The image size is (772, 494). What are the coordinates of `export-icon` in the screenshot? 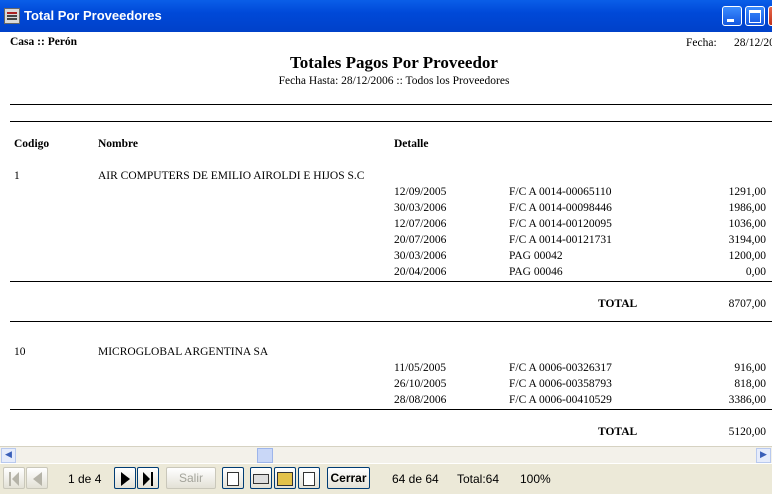 It's located at (285, 478).